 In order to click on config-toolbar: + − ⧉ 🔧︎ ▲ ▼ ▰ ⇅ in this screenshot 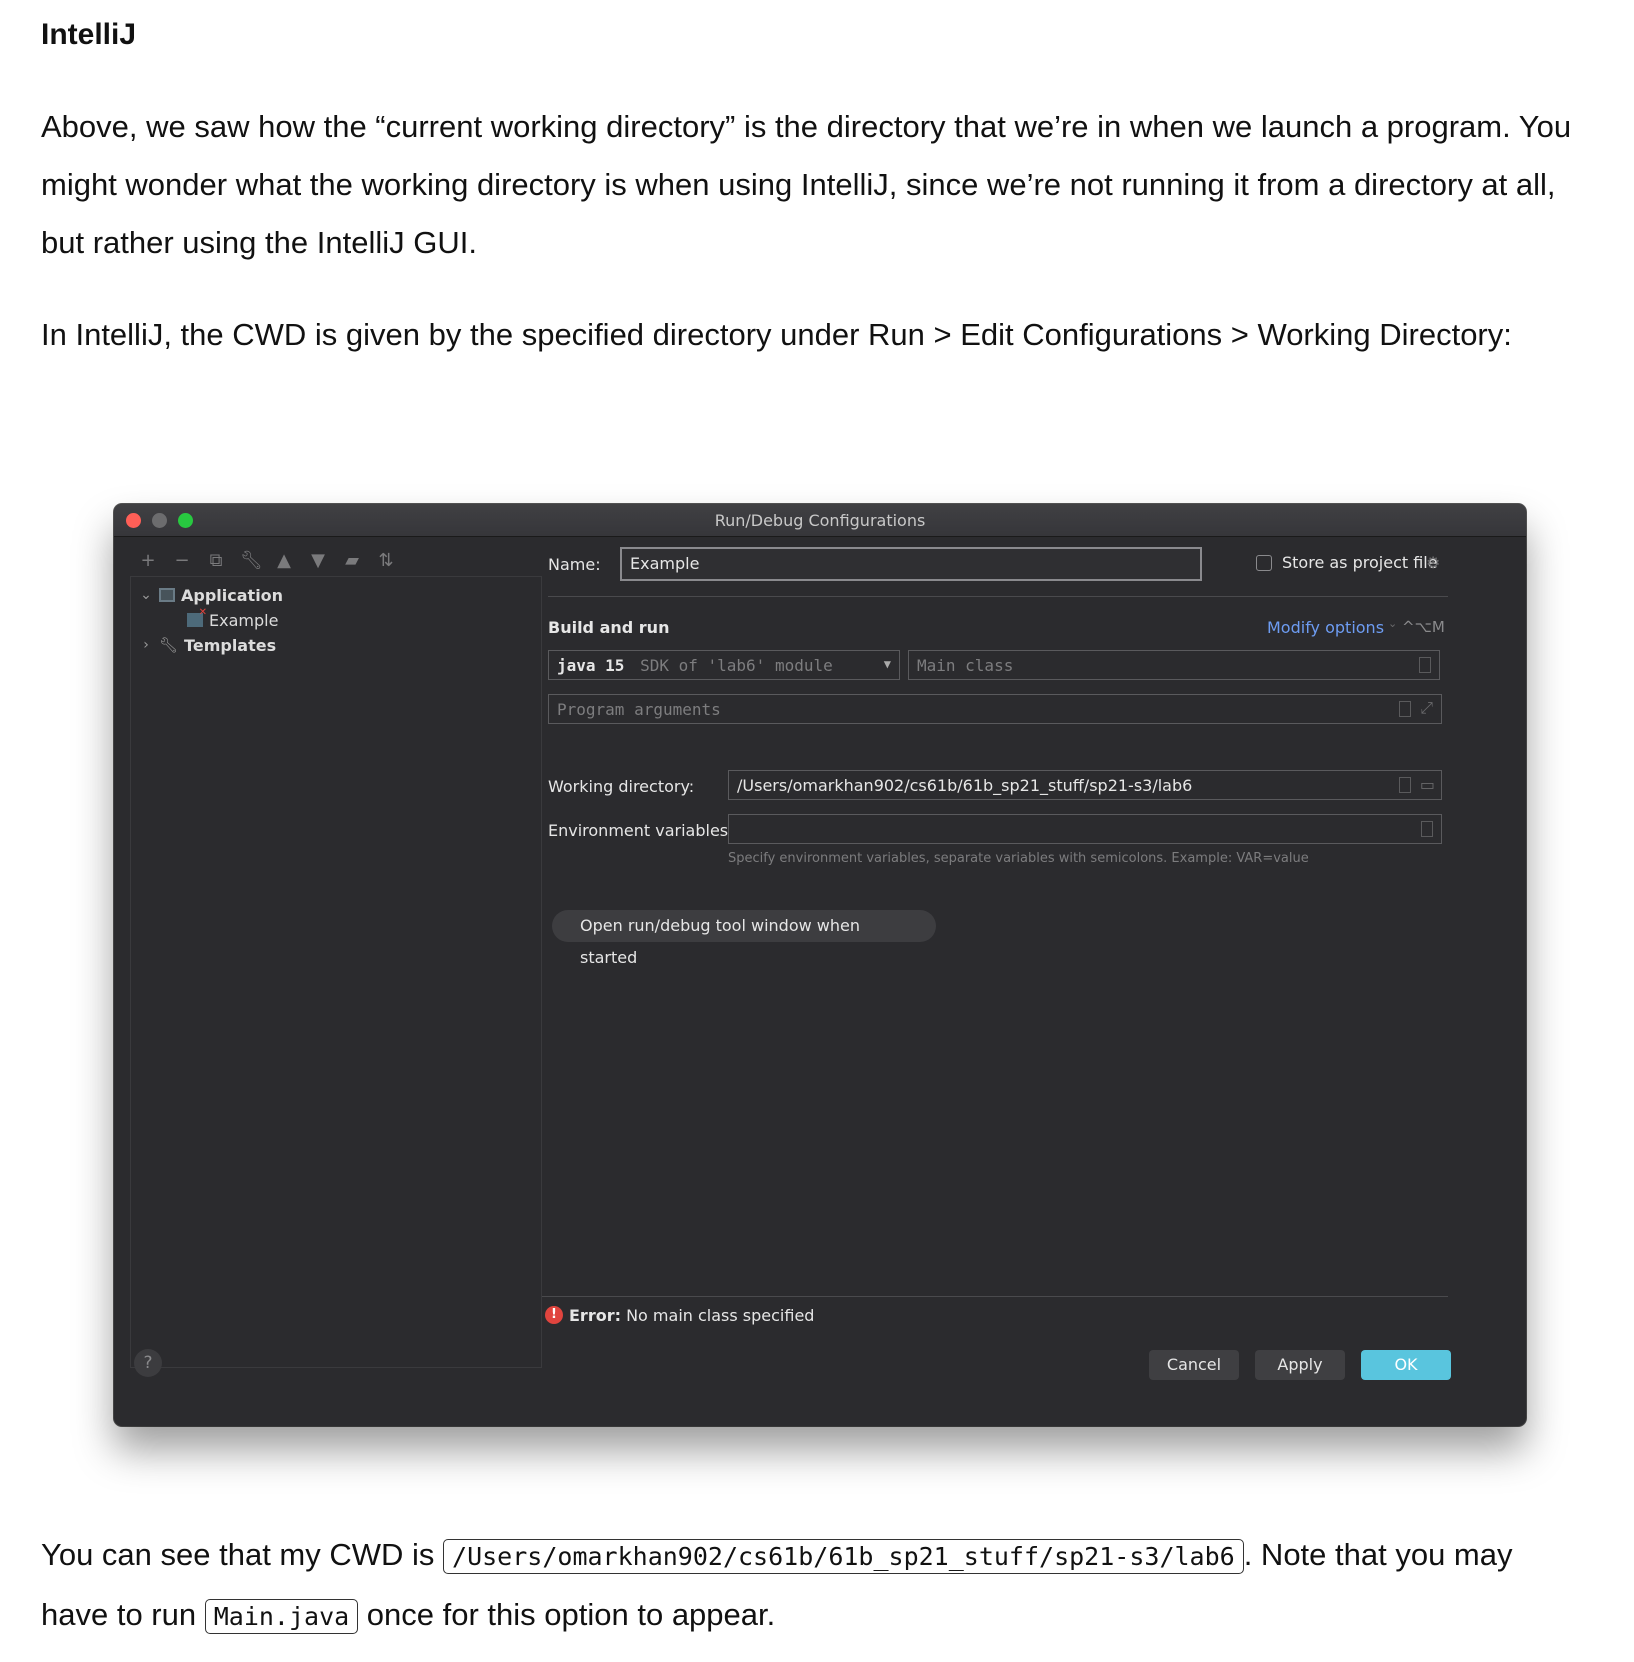, I will do `click(267, 561)`.